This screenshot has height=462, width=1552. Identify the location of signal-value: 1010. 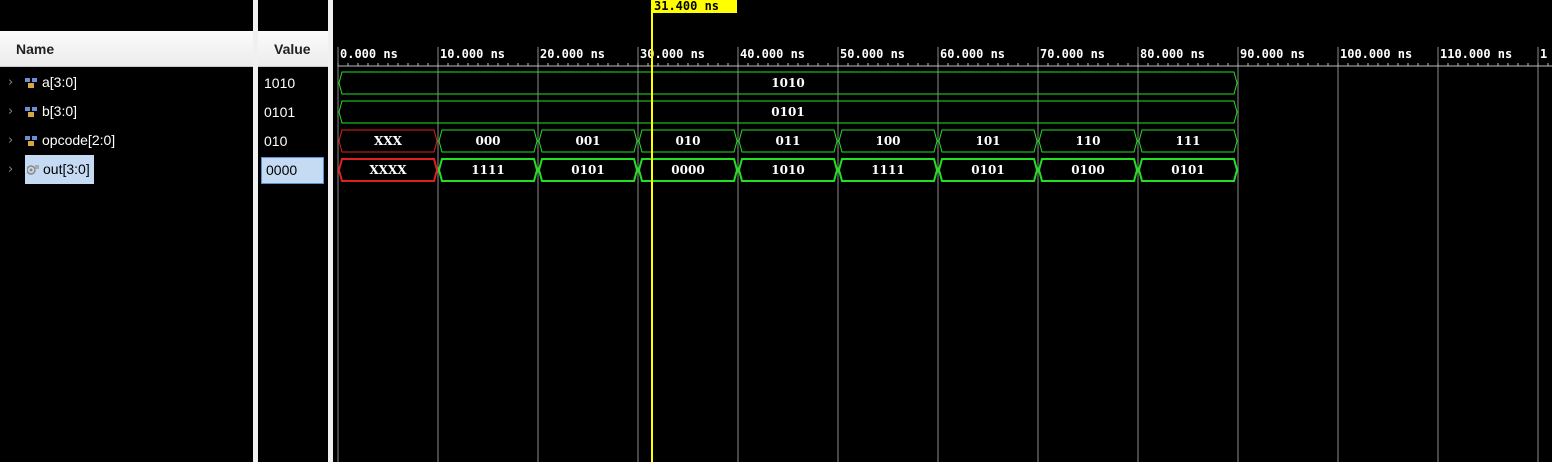
(280, 83).